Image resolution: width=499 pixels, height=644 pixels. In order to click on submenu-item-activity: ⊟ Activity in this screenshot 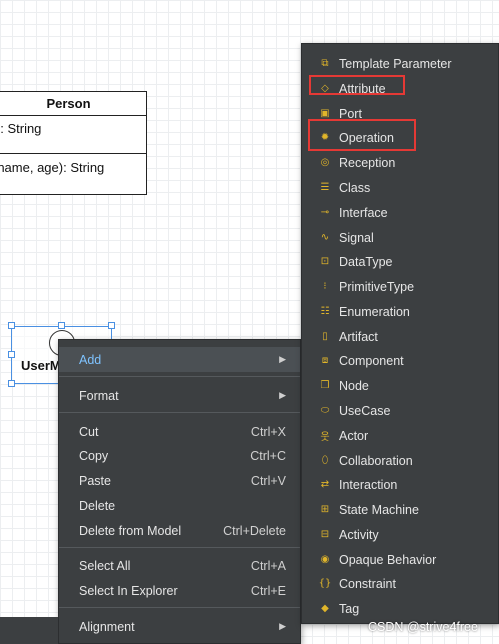, I will do `click(400, 534)`.